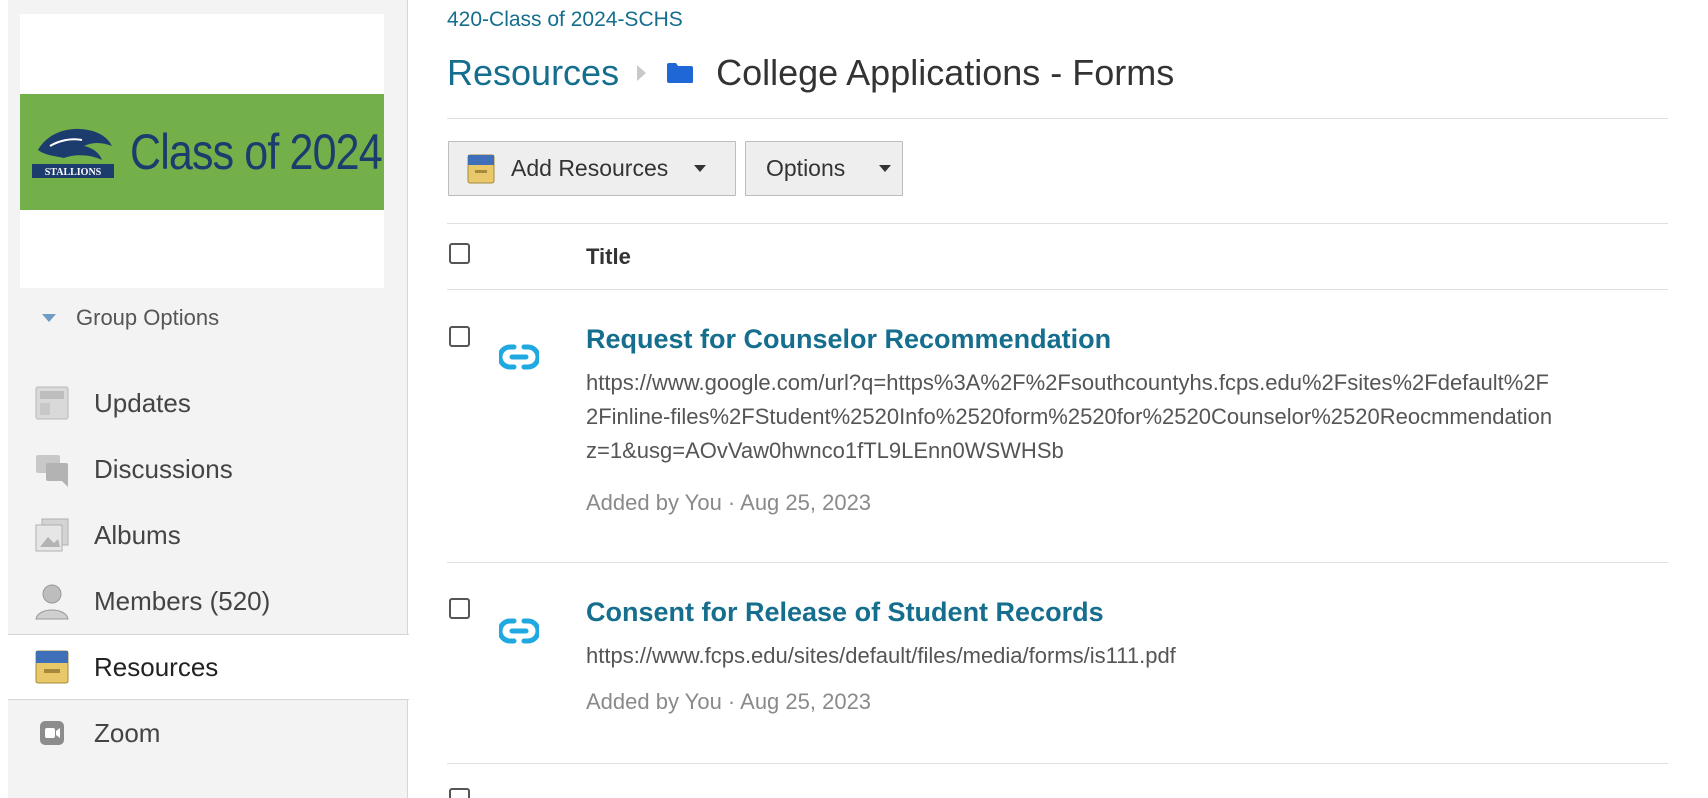 The width and height of the screenshot is (1708, 798). Describe the element at coordinates (533, 73) in the screenshot. I see `breadcrumb-resources-link: Resources` at that location.